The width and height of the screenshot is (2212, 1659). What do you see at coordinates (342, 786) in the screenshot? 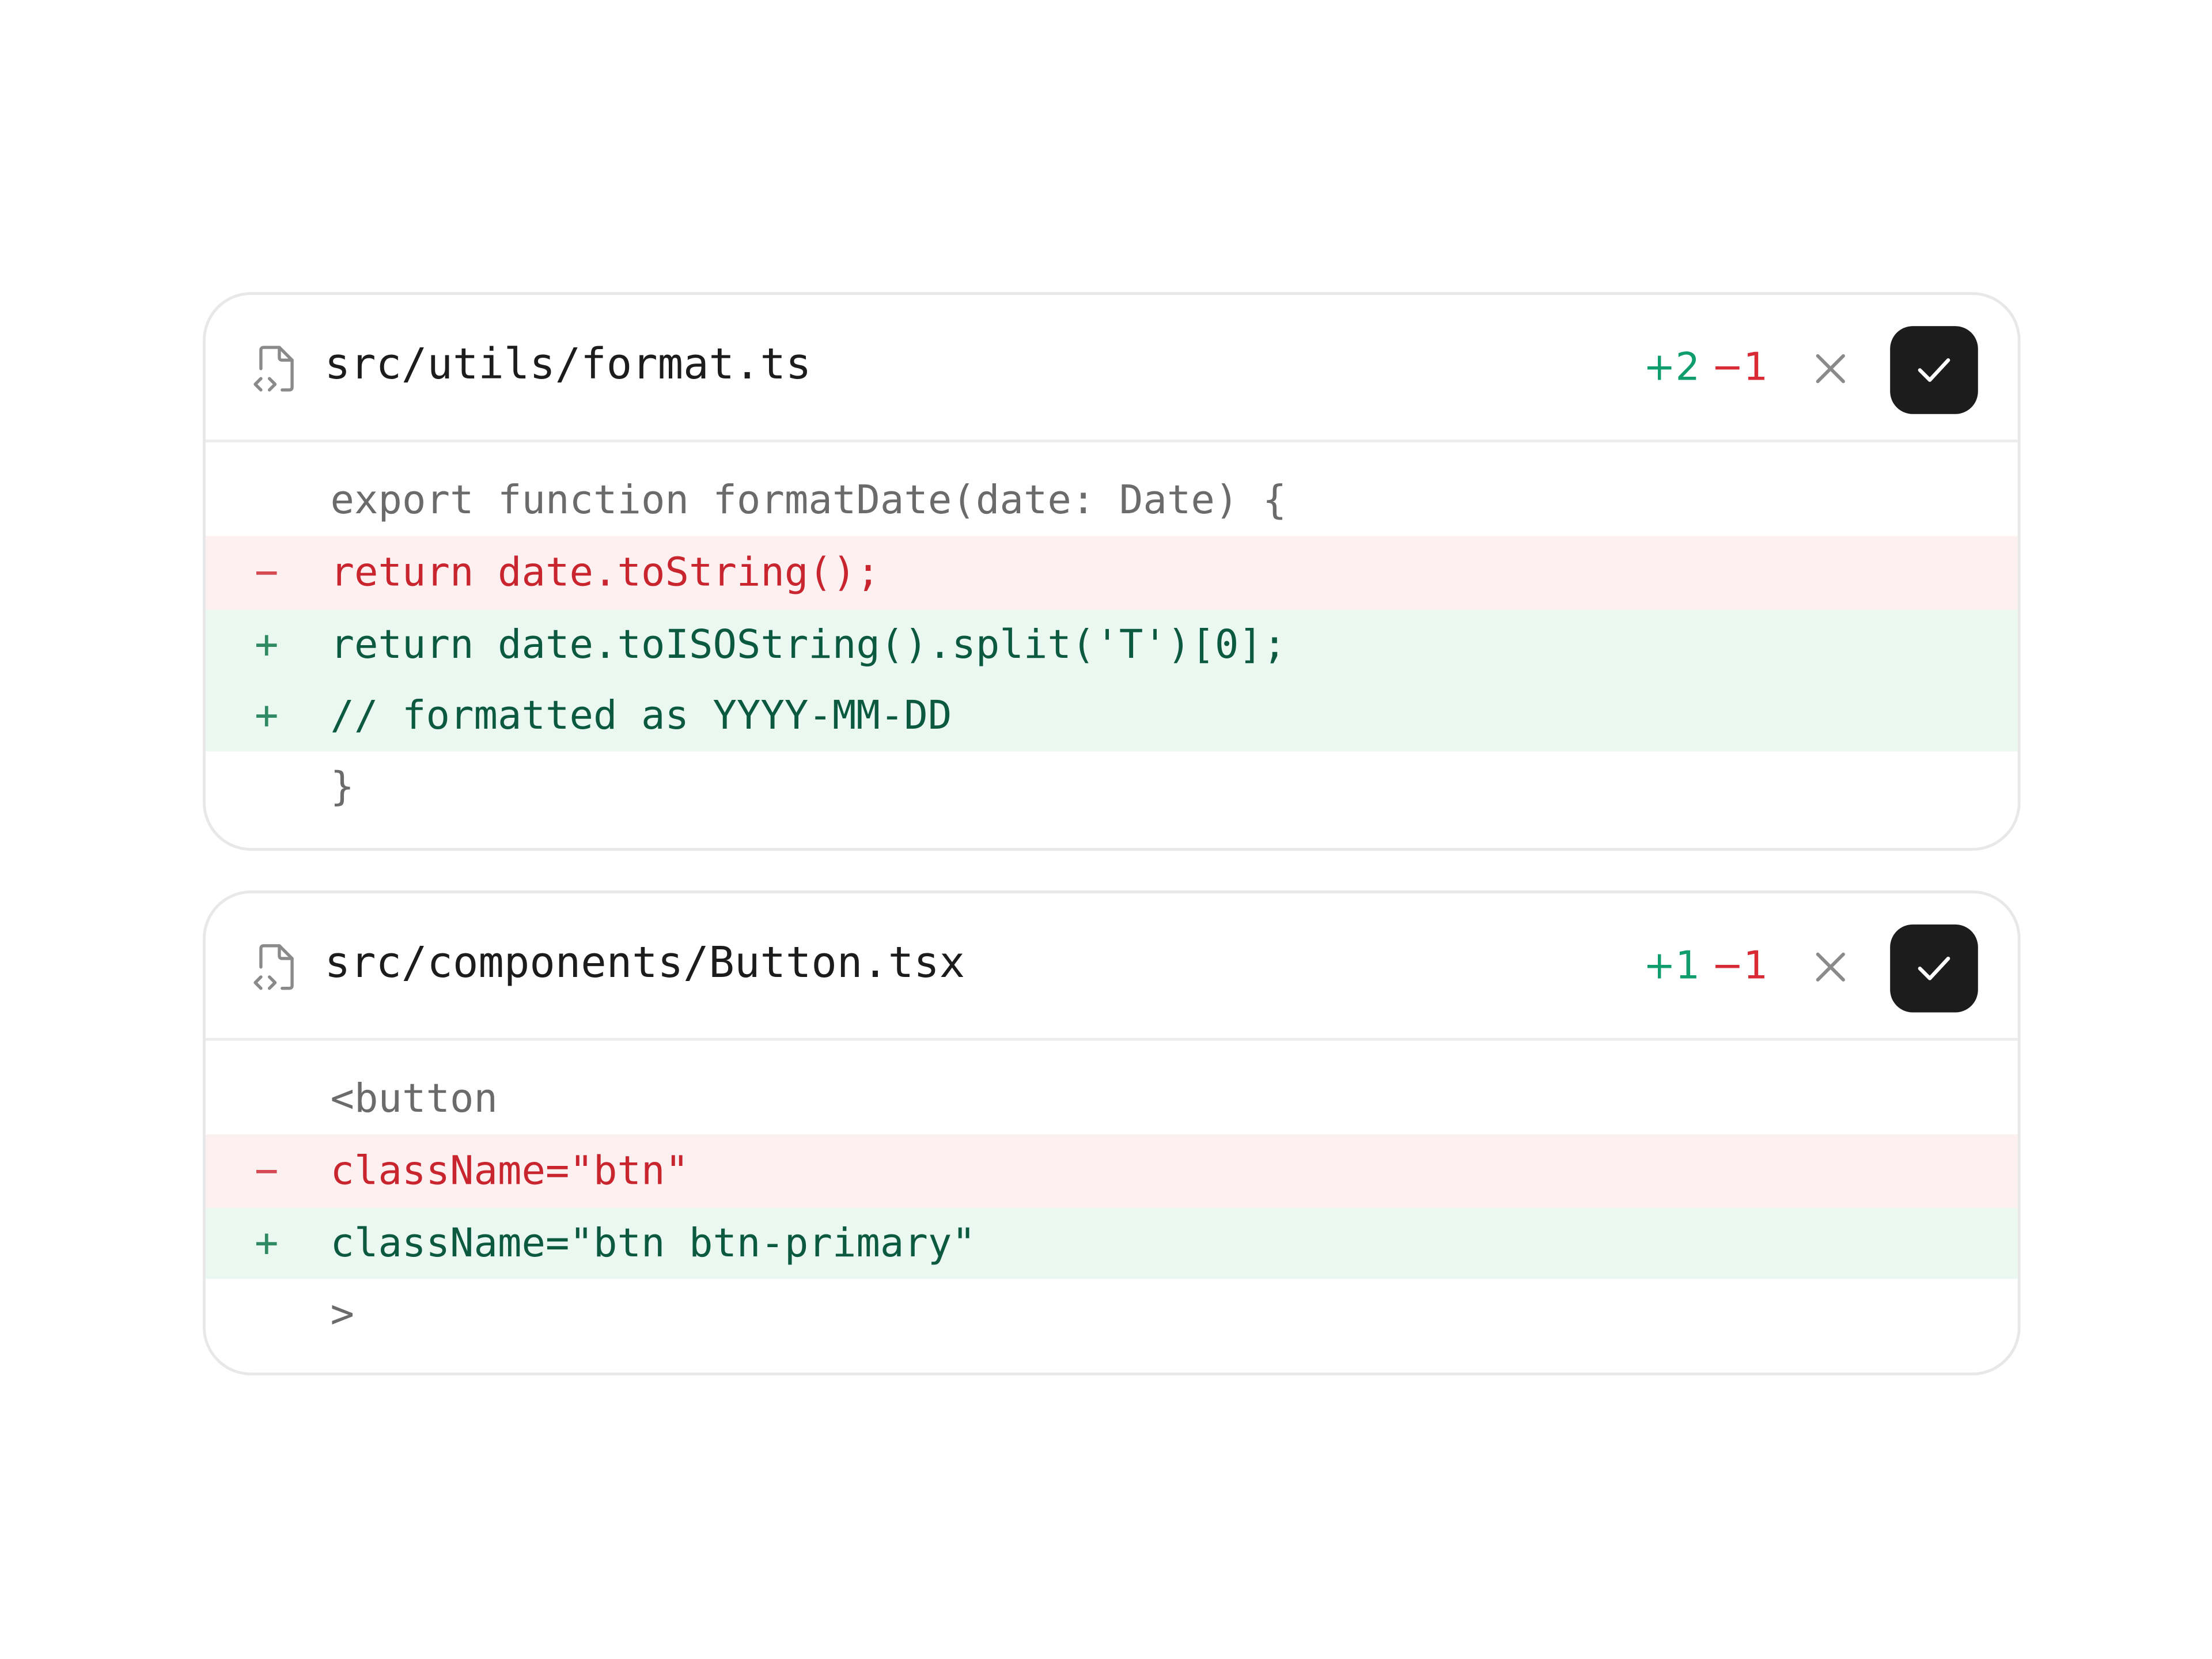
I see `line-code: }` at bounding box center [342, 786].